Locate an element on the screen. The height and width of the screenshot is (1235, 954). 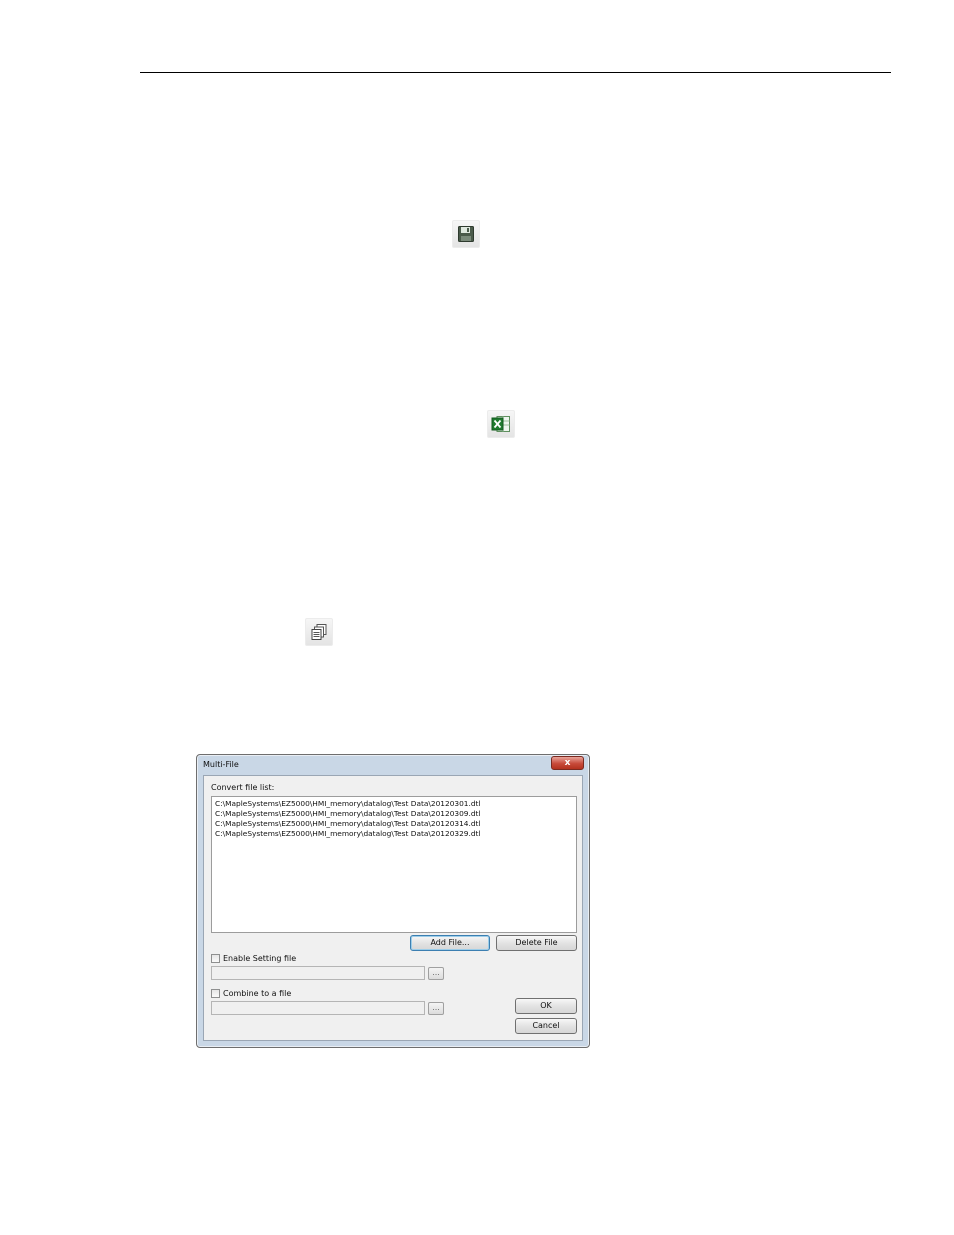
convert-list-label: Convert file list: is located at coordinates (243, 787).